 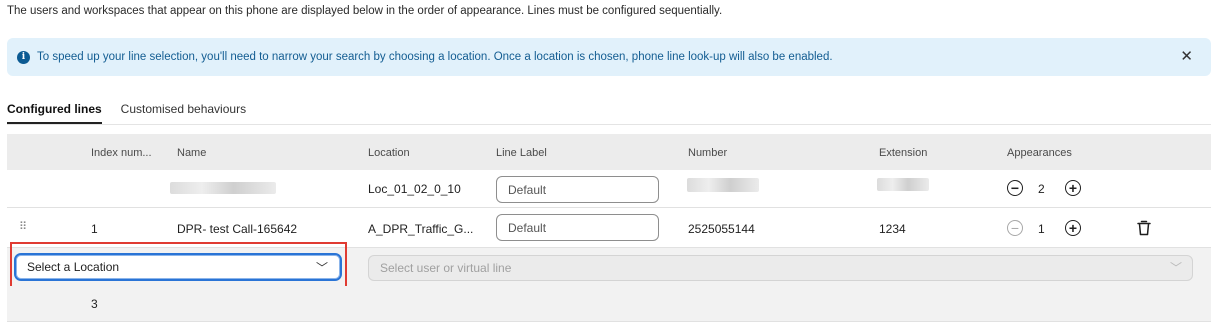 What do you see at coordinates (223, 188) in the screenshot?
I see `redacted-name` at bounding box center [223, 188].